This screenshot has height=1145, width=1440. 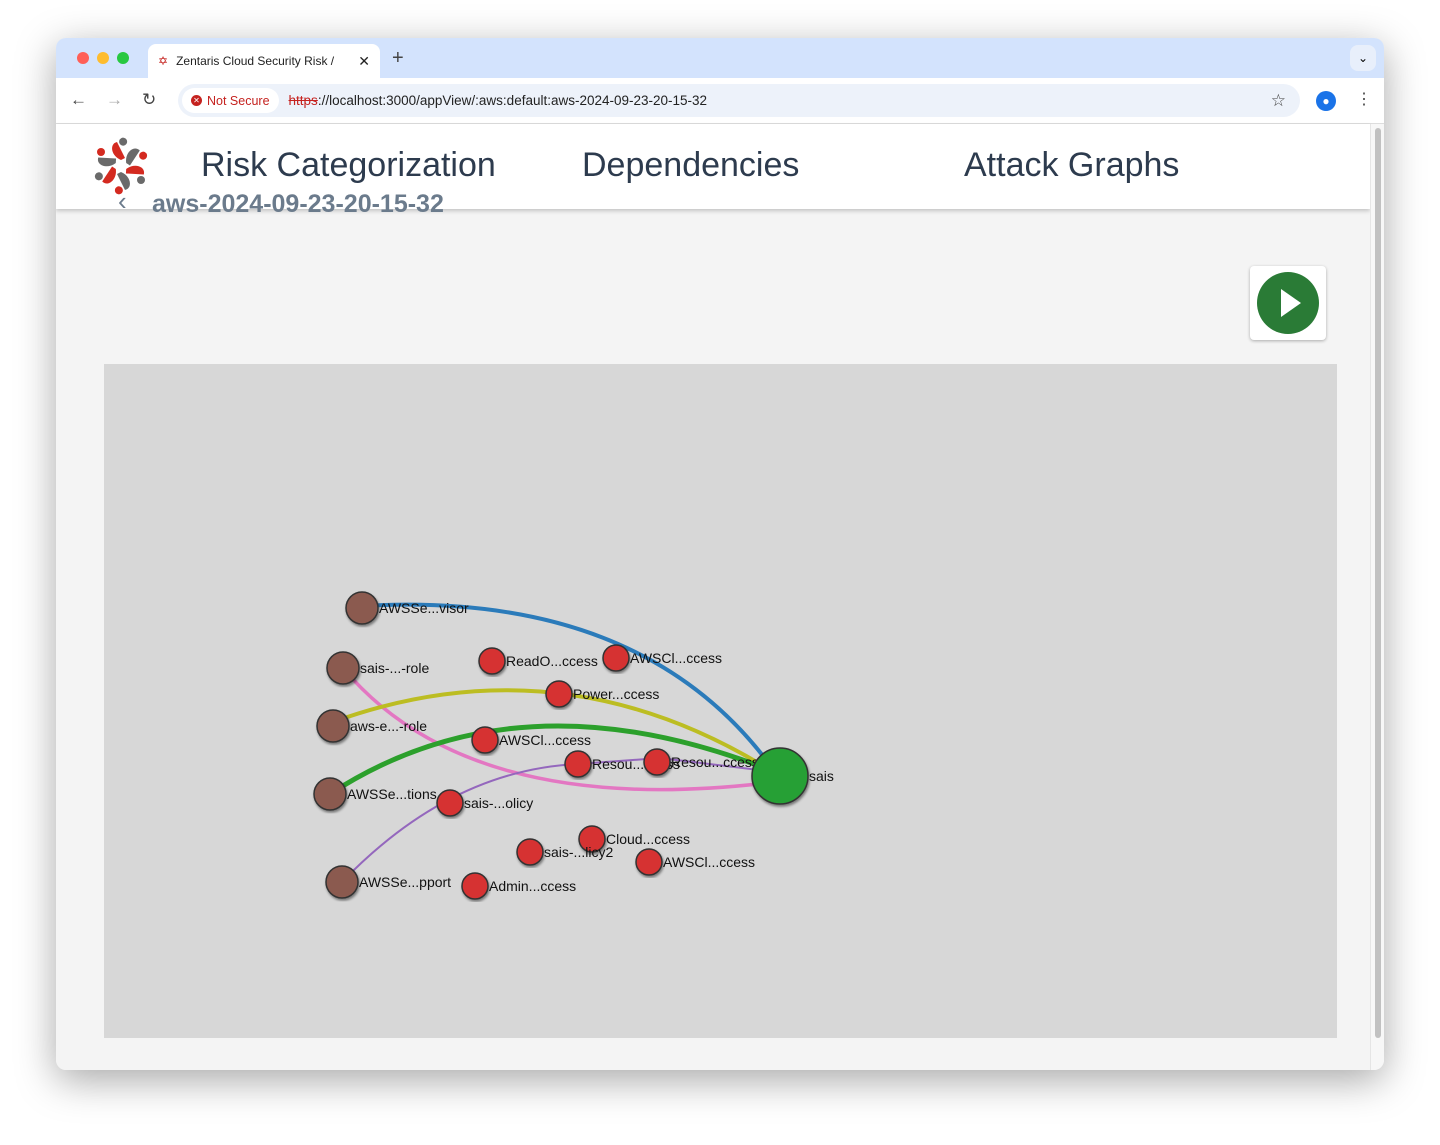 What do you see at coordinates (1363, 58) in the screenshot?
I see `tab-search-button: ⌄` at bounding box center [1363, 58].